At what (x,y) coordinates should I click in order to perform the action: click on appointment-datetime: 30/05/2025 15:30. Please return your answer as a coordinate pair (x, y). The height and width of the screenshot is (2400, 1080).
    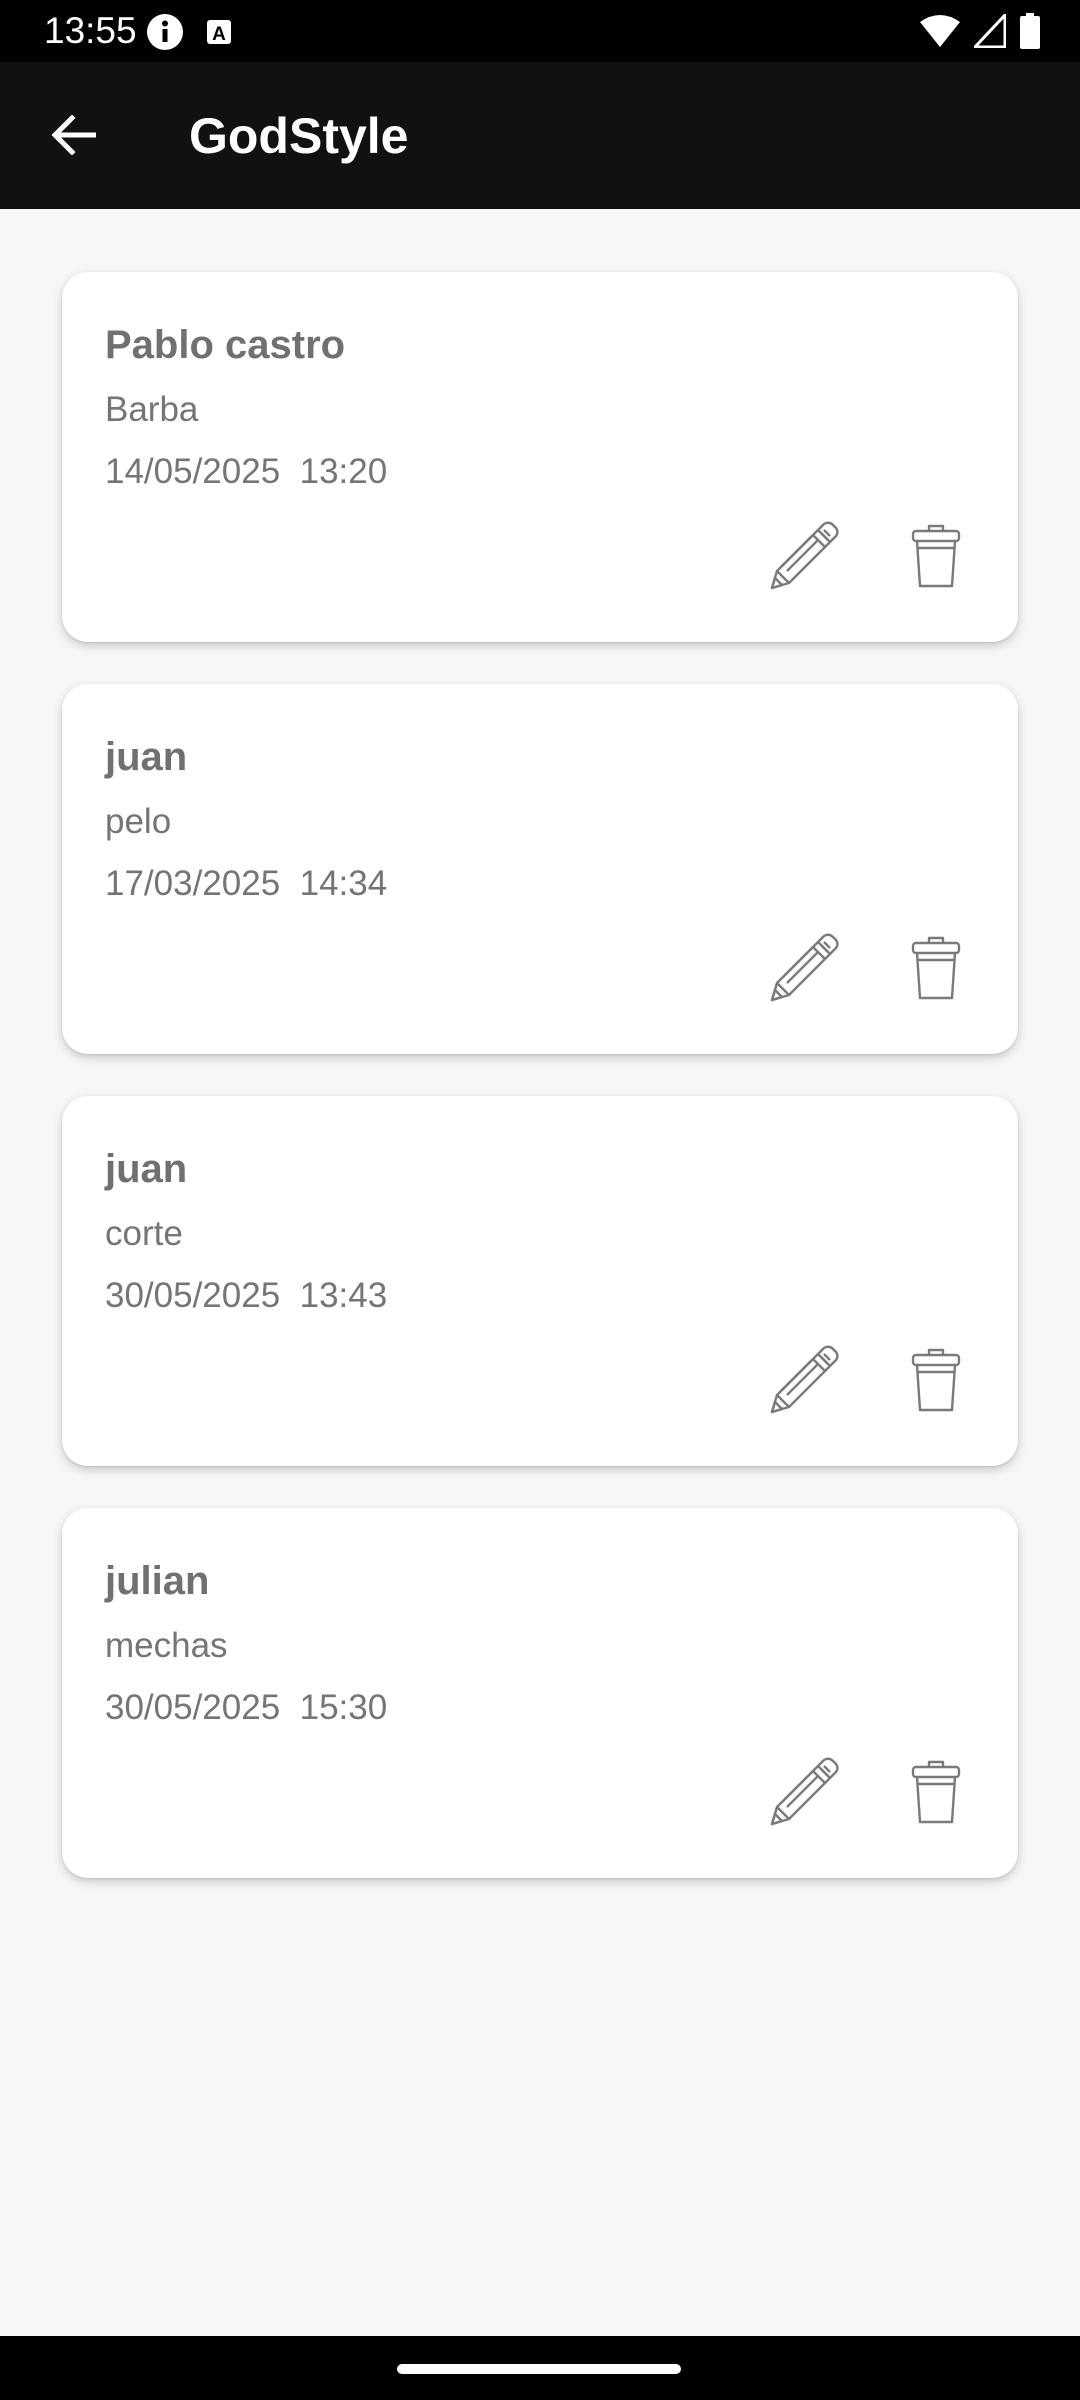
    Looking at the image, I should click on (246, 1707).